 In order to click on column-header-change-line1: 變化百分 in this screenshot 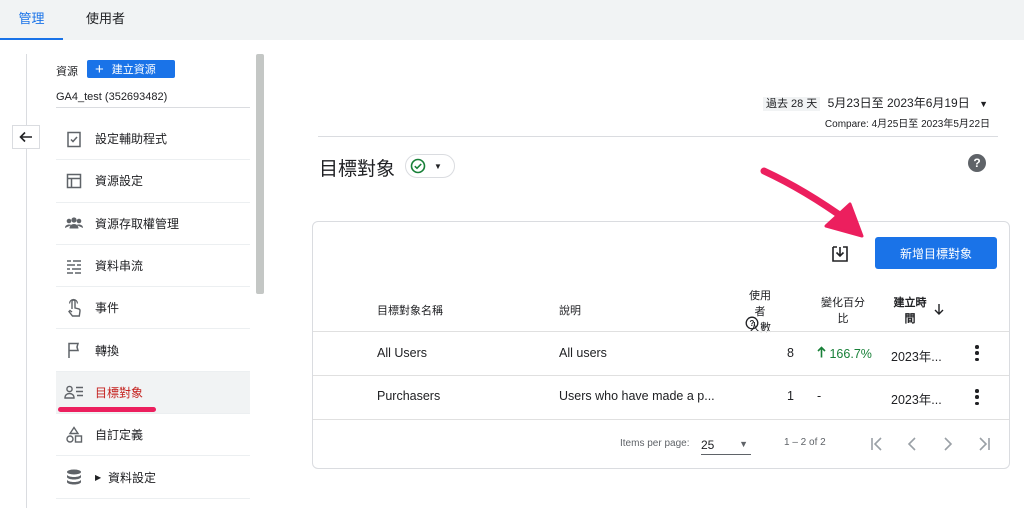, I will do `click(843, 303)`.